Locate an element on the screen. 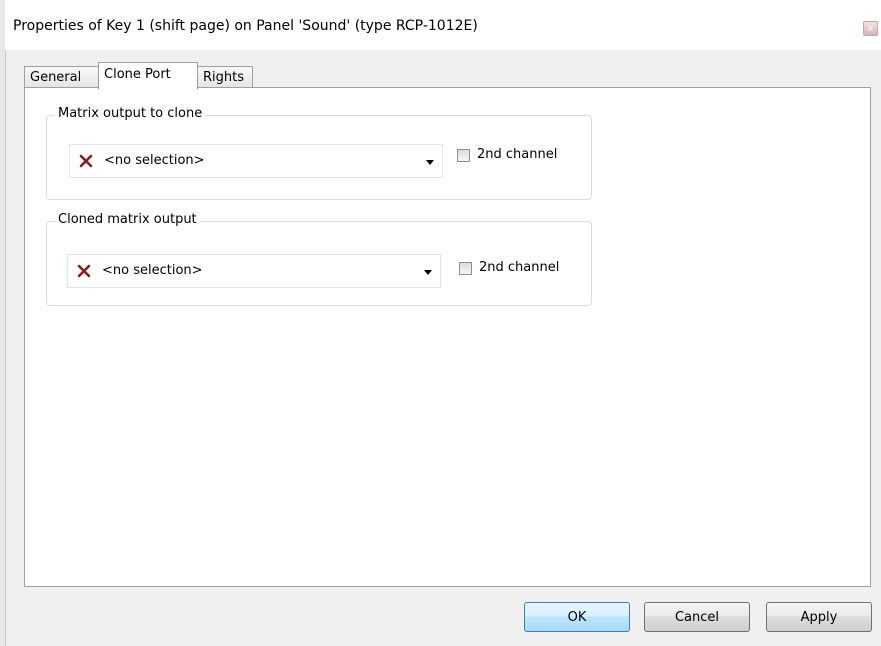 This screenshot has width=881, height=646. apply-button: Apply is located at coordinates (819, 617).